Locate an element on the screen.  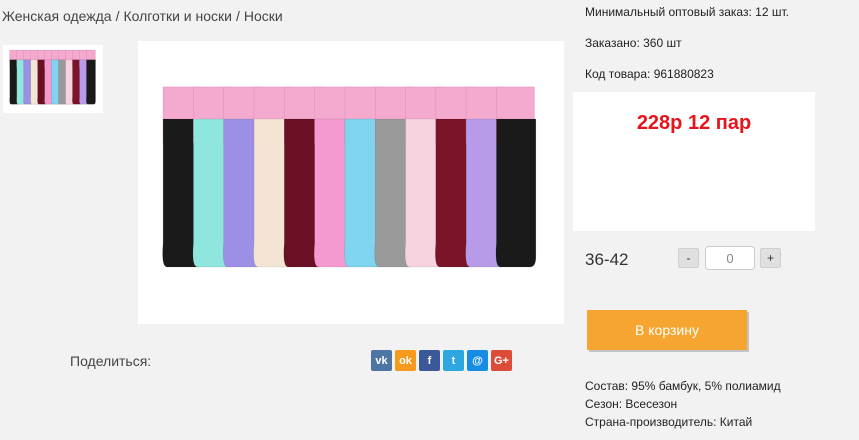
breadcrumb: Женская одежда / Колготки и носки / Носки is located at coordinates (142, 16).